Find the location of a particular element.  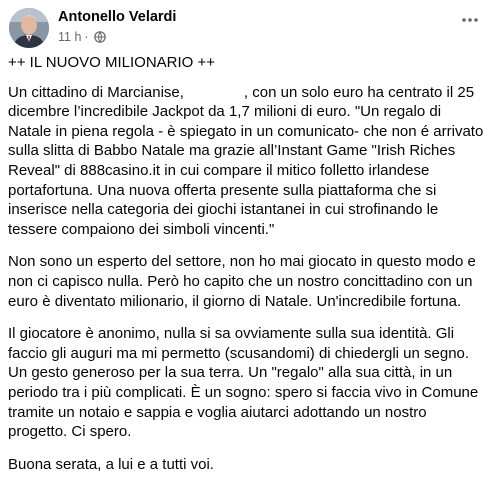

post-meta: 11 h · is located at coordinates (82, 37).